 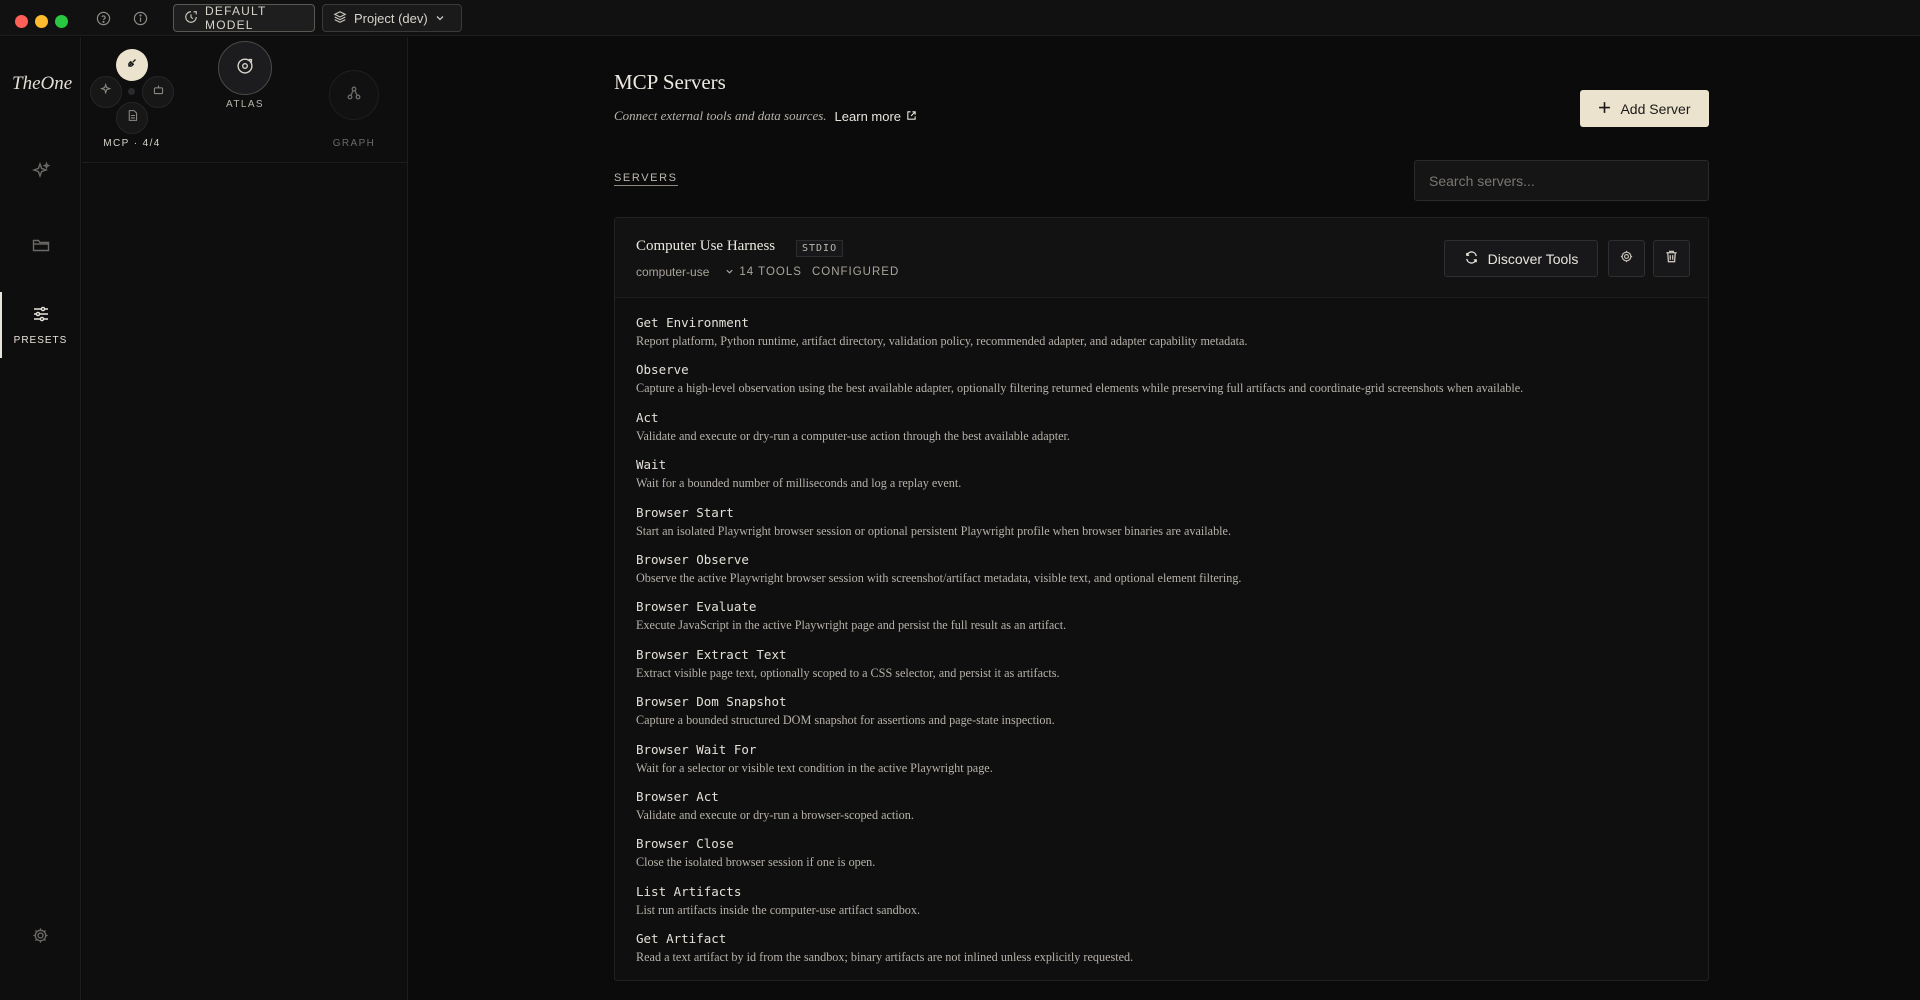 I want to click on mcp-node-top, so click(x=132, y=65).